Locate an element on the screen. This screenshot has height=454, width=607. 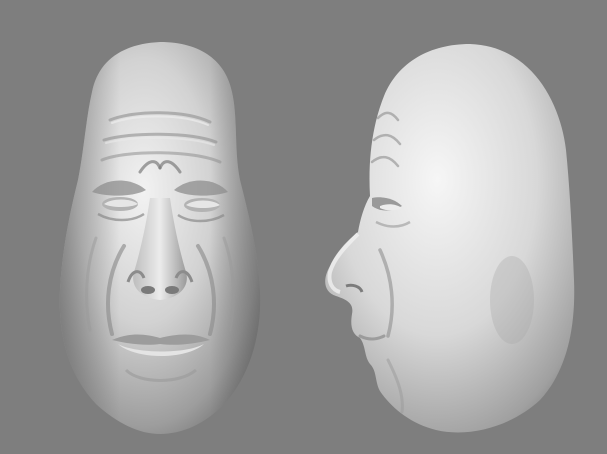
side-ear-shadow is located at coordinates (512, 300).